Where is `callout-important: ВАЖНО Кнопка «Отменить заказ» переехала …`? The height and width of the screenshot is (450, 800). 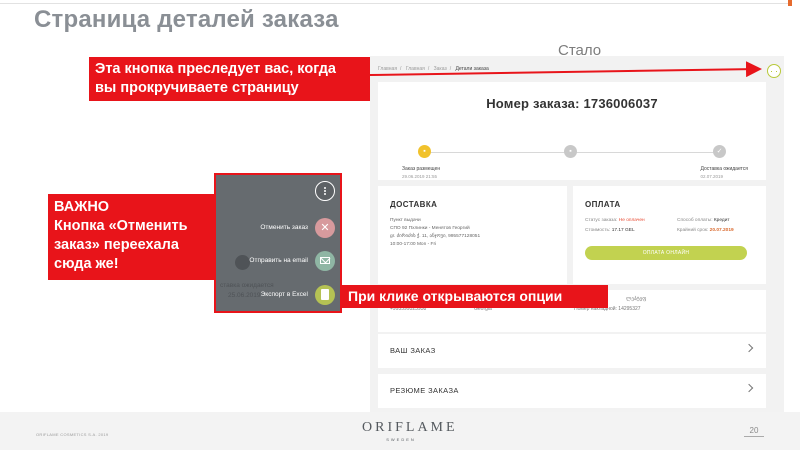 callout-important: ВАЖНО Кнопка «Отменить заказ» переехала … is located at coordinates (131, 237).